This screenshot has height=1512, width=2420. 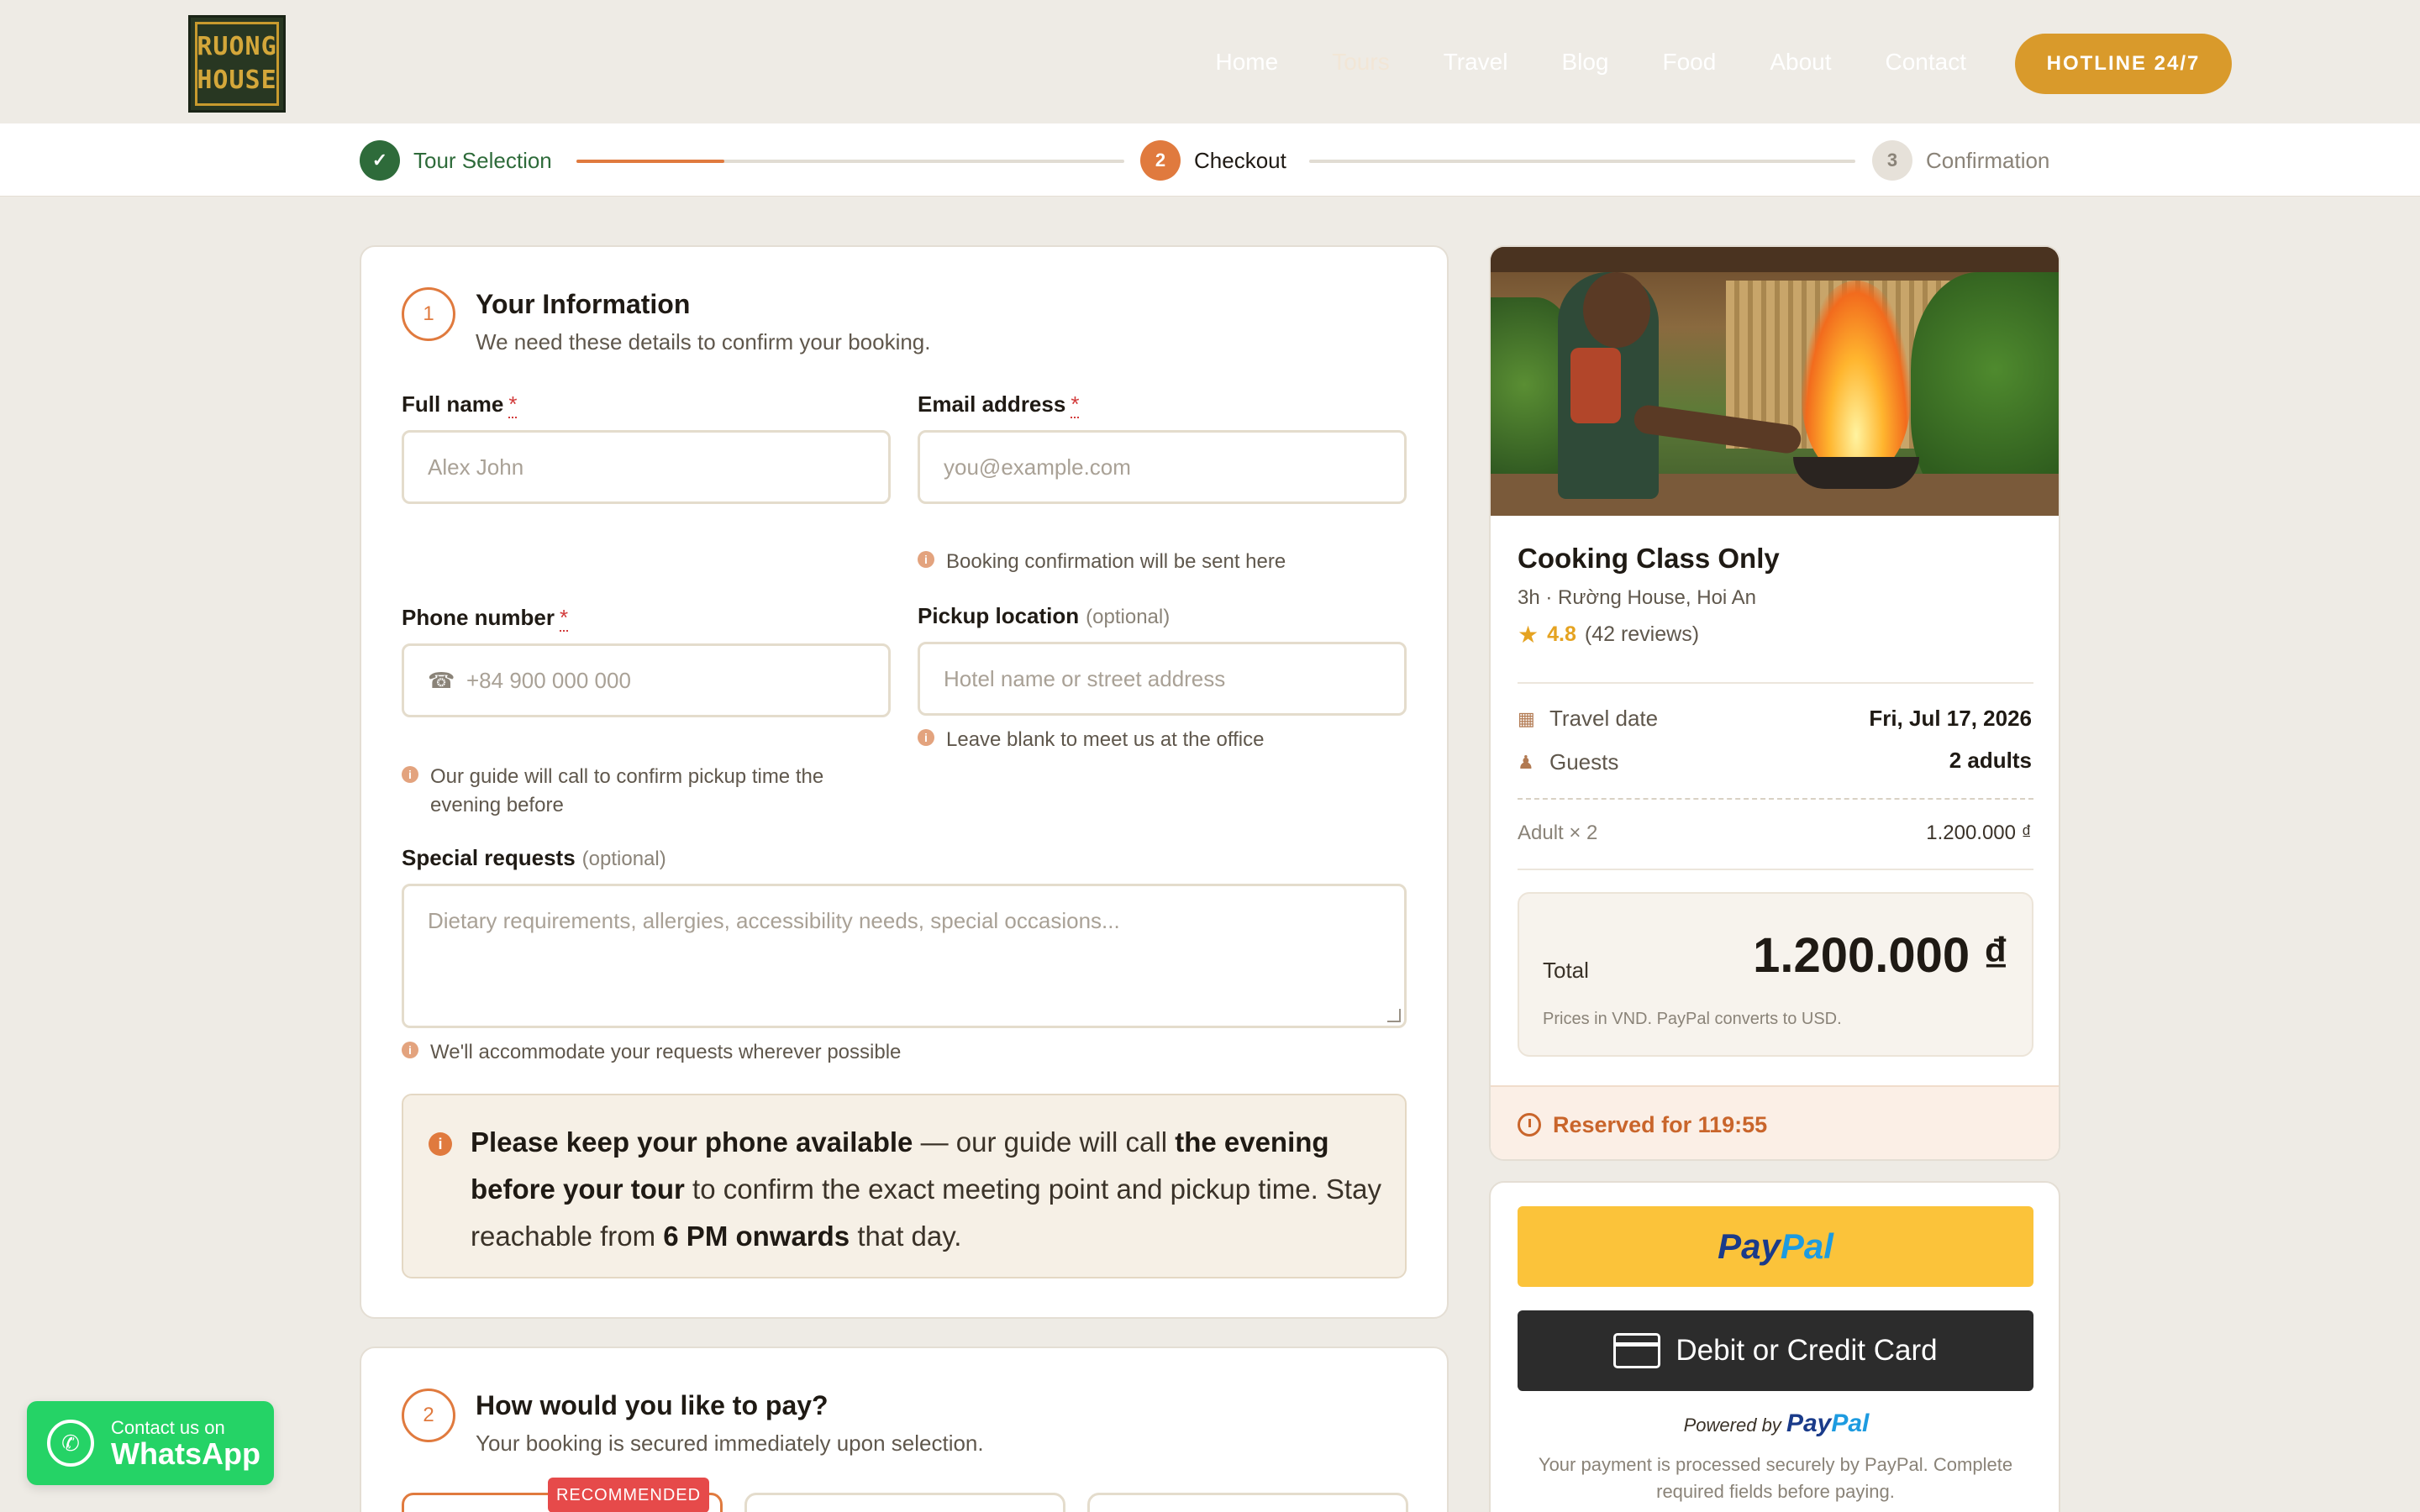 What do you see at coordinates (1585, 62) in the screenshot?
I see `nav-blog: Blog` at bounding box center [1585, 62].